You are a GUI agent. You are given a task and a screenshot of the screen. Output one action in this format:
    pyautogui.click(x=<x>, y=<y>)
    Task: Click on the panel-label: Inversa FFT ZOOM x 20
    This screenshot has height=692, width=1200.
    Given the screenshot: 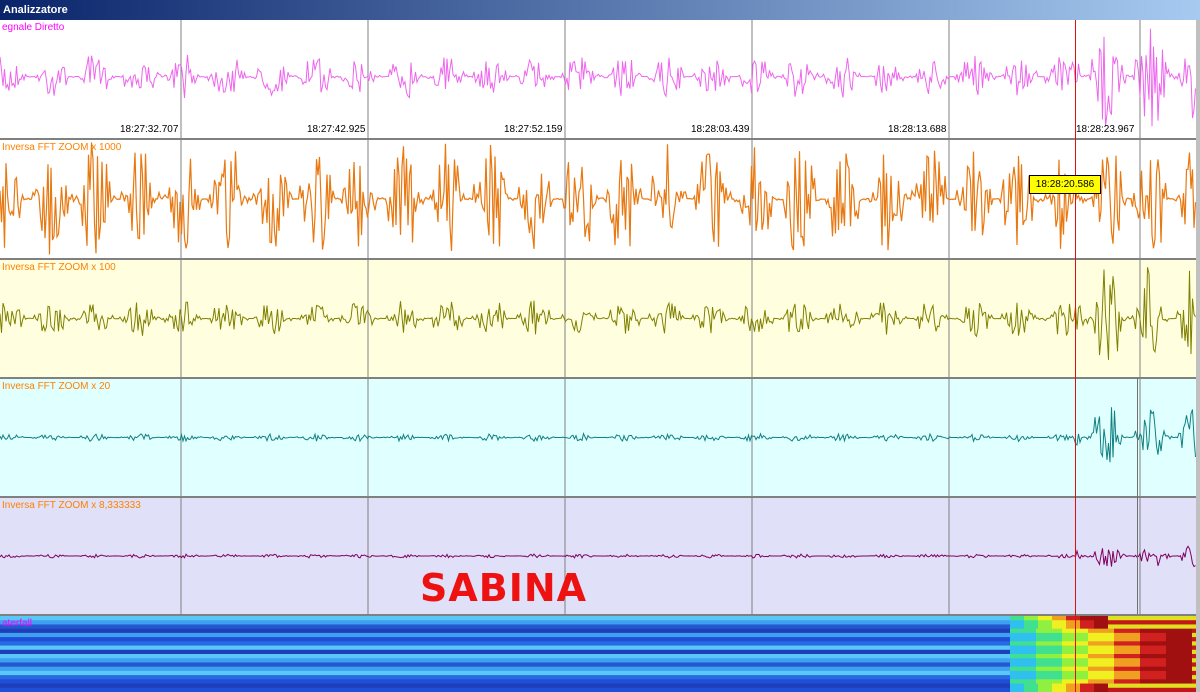 What is the action you would take?
    pyautogui.click(x=56, y=386)
    